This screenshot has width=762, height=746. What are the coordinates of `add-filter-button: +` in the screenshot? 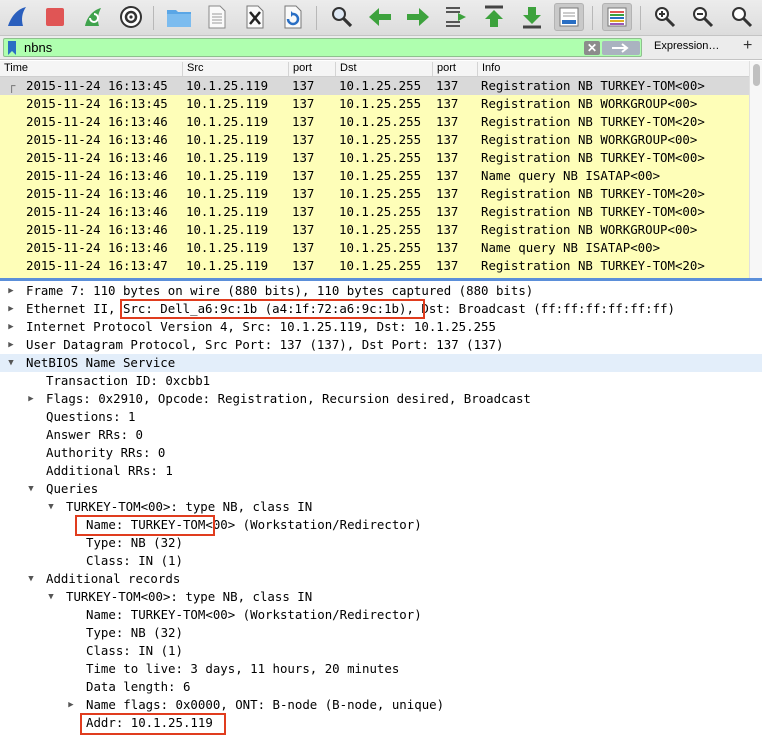 It's located at (747, 46).